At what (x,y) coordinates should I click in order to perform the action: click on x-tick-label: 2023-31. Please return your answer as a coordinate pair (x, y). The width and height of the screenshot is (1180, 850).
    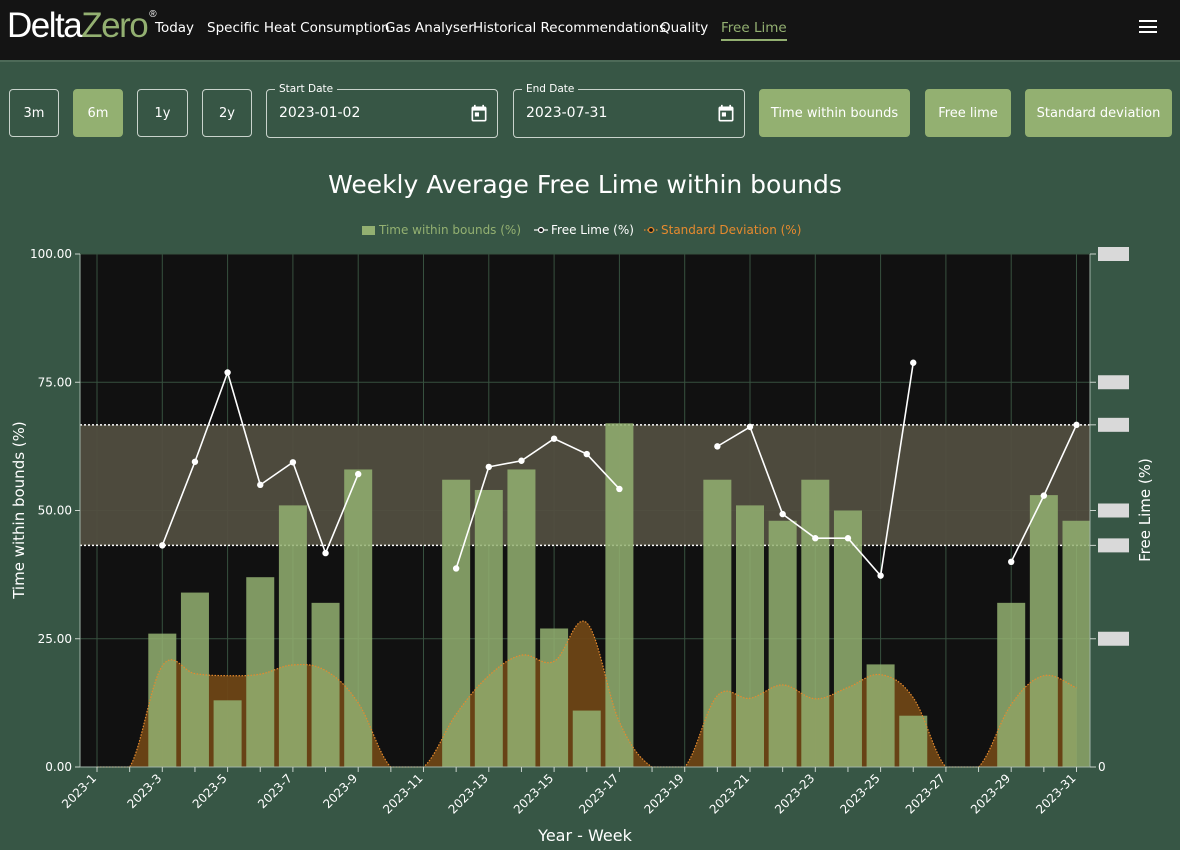
    Looking at the image, I should click on (1055, 793).